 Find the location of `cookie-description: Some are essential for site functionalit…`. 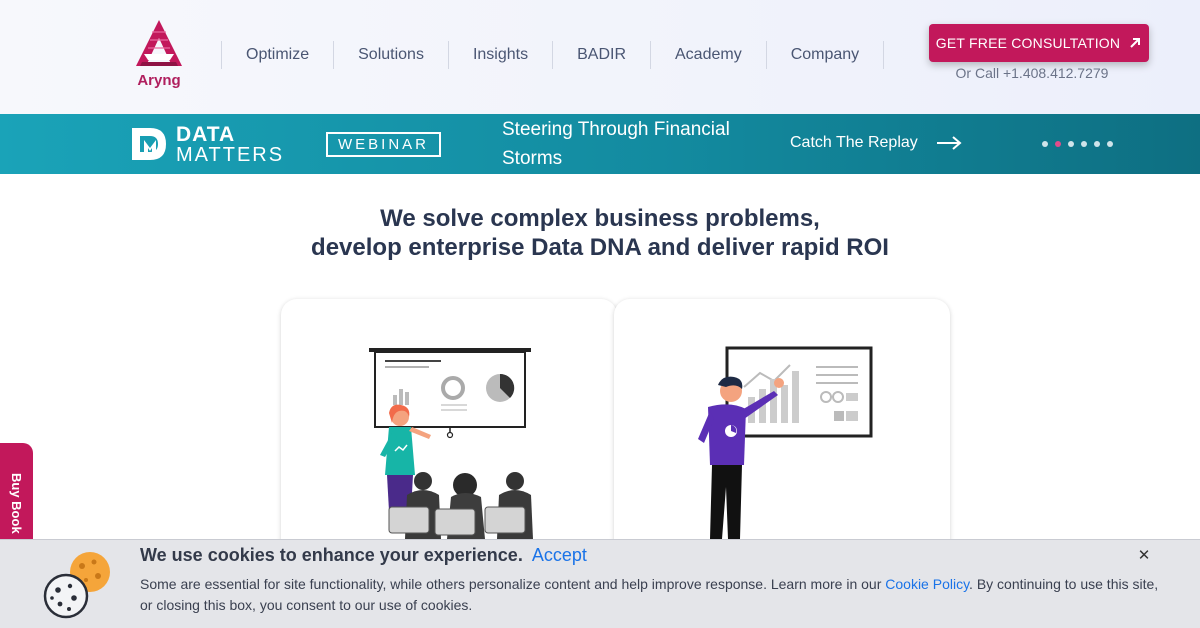

cookie-description: Some are essential for site functionalit… is located at coordinates (650, 595).